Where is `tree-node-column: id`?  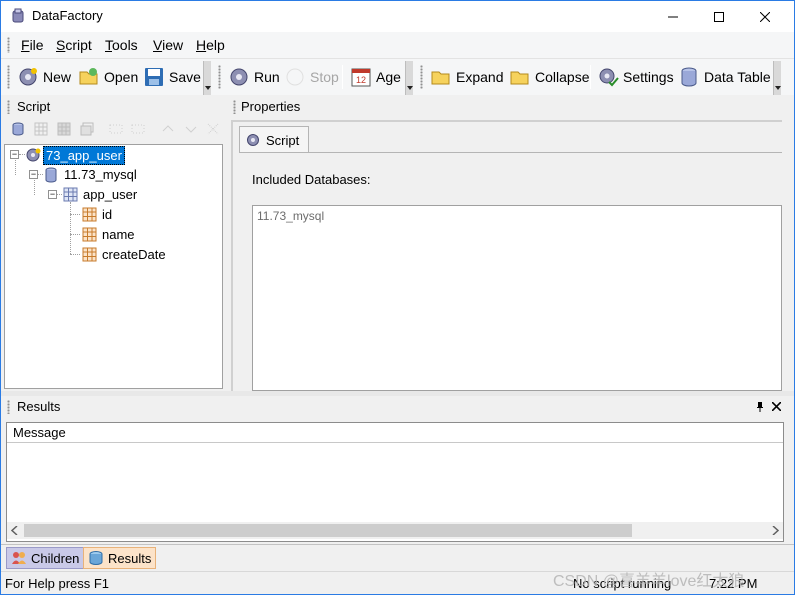 tree-node-column: id is located at coordinates (107, 214).